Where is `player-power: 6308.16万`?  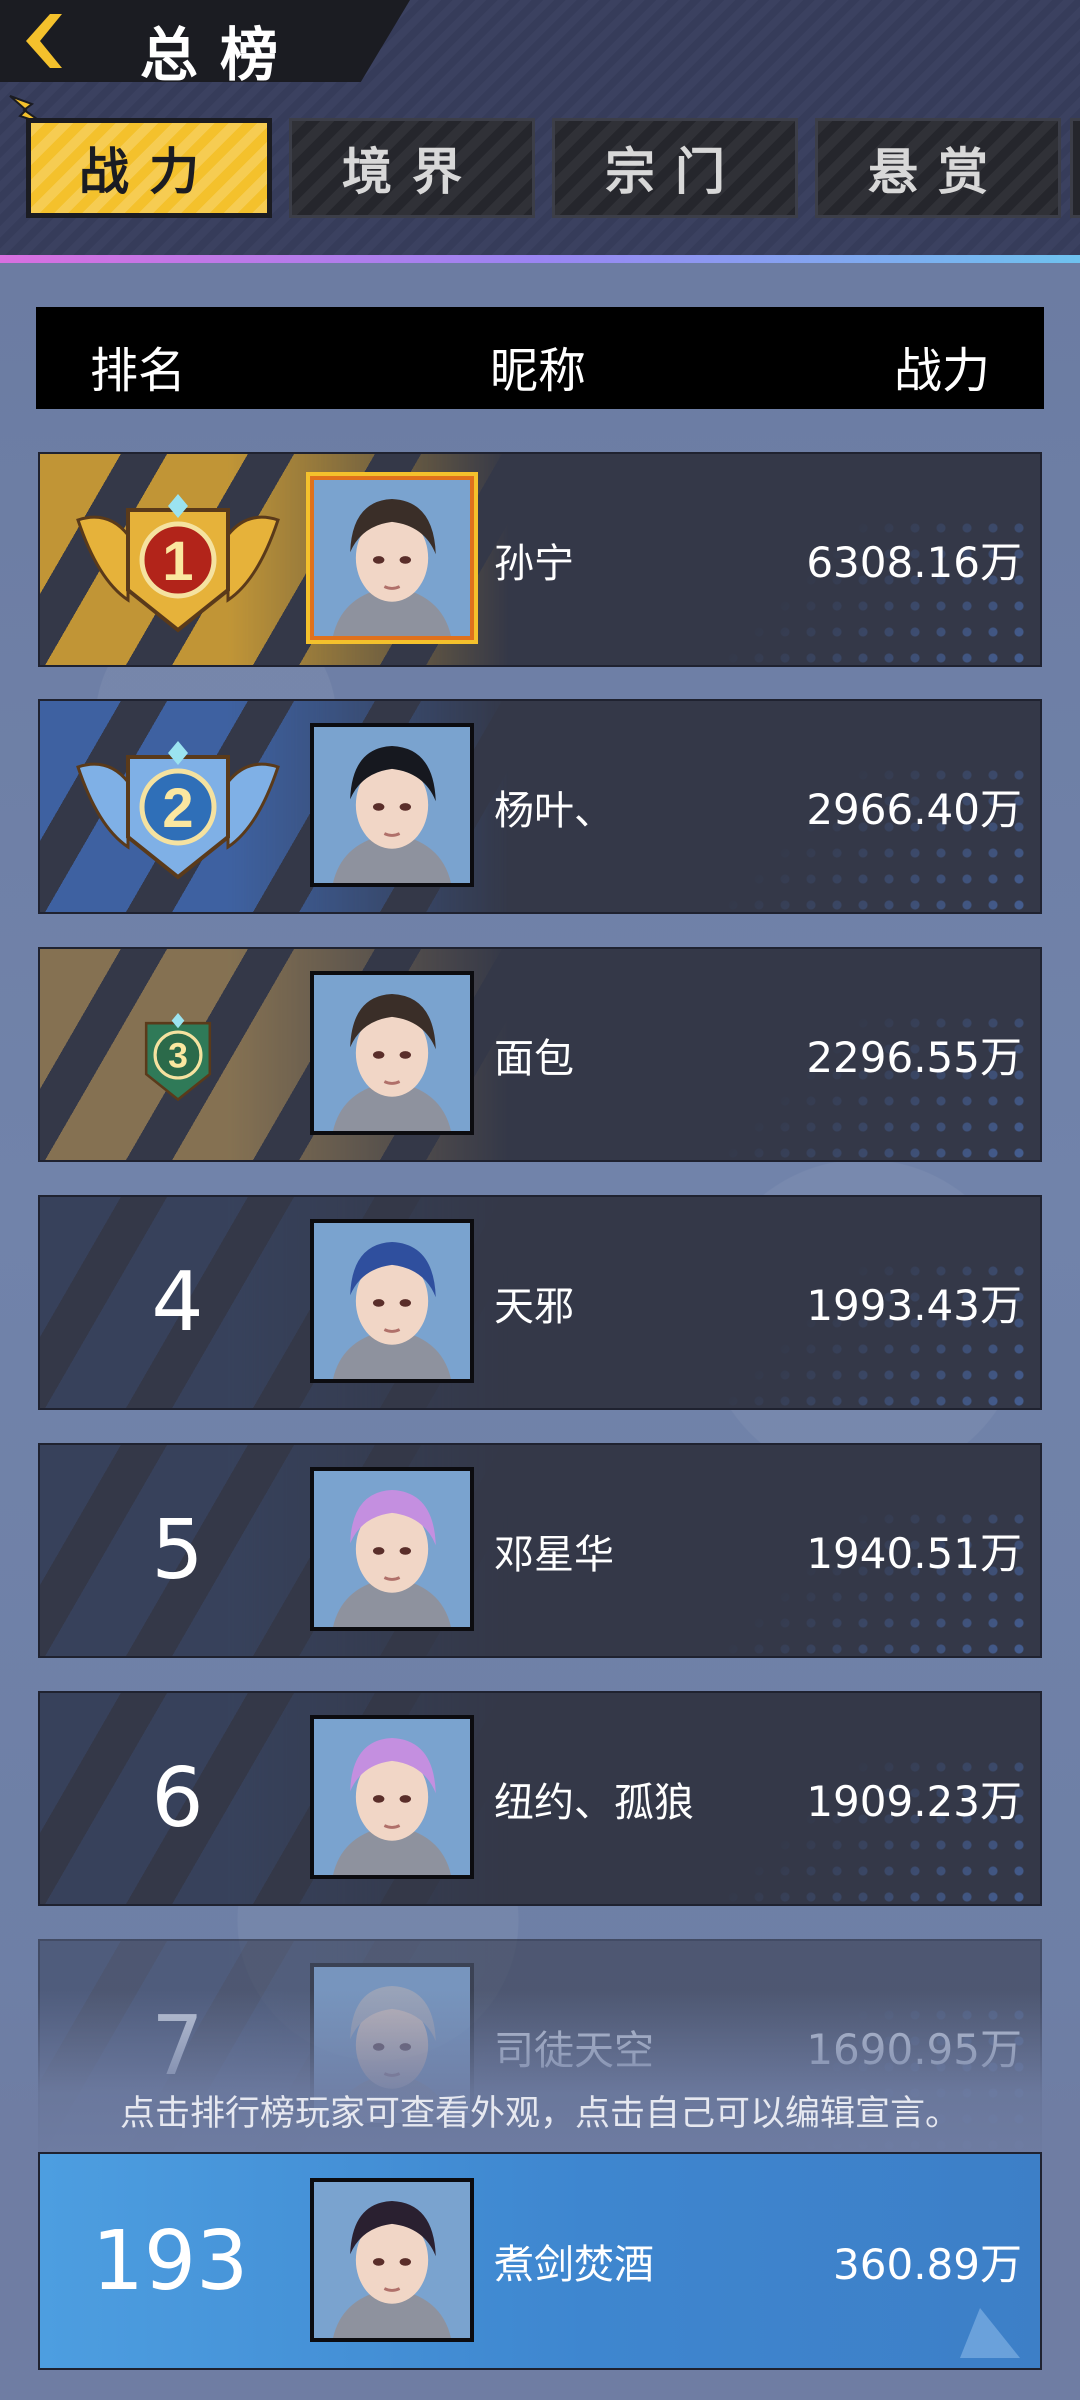 player-power: 6308.16万 is located at coordinates (914, 562).